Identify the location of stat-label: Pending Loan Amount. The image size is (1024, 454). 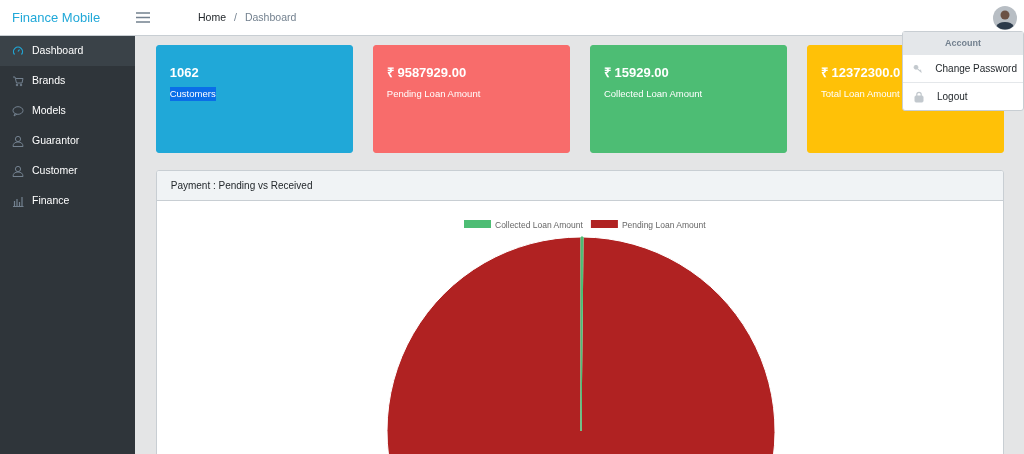
(433, 93).